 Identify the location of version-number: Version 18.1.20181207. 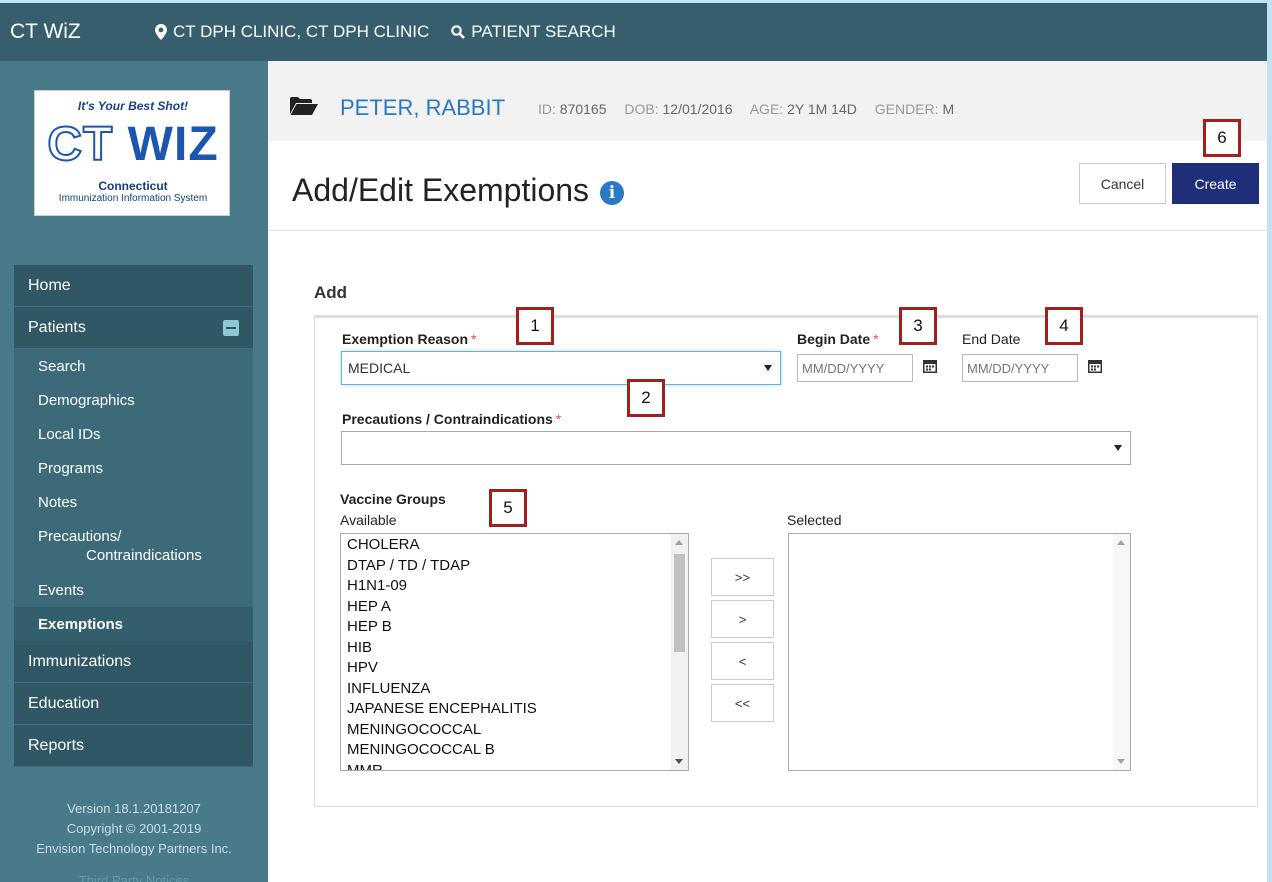
(134, 808).